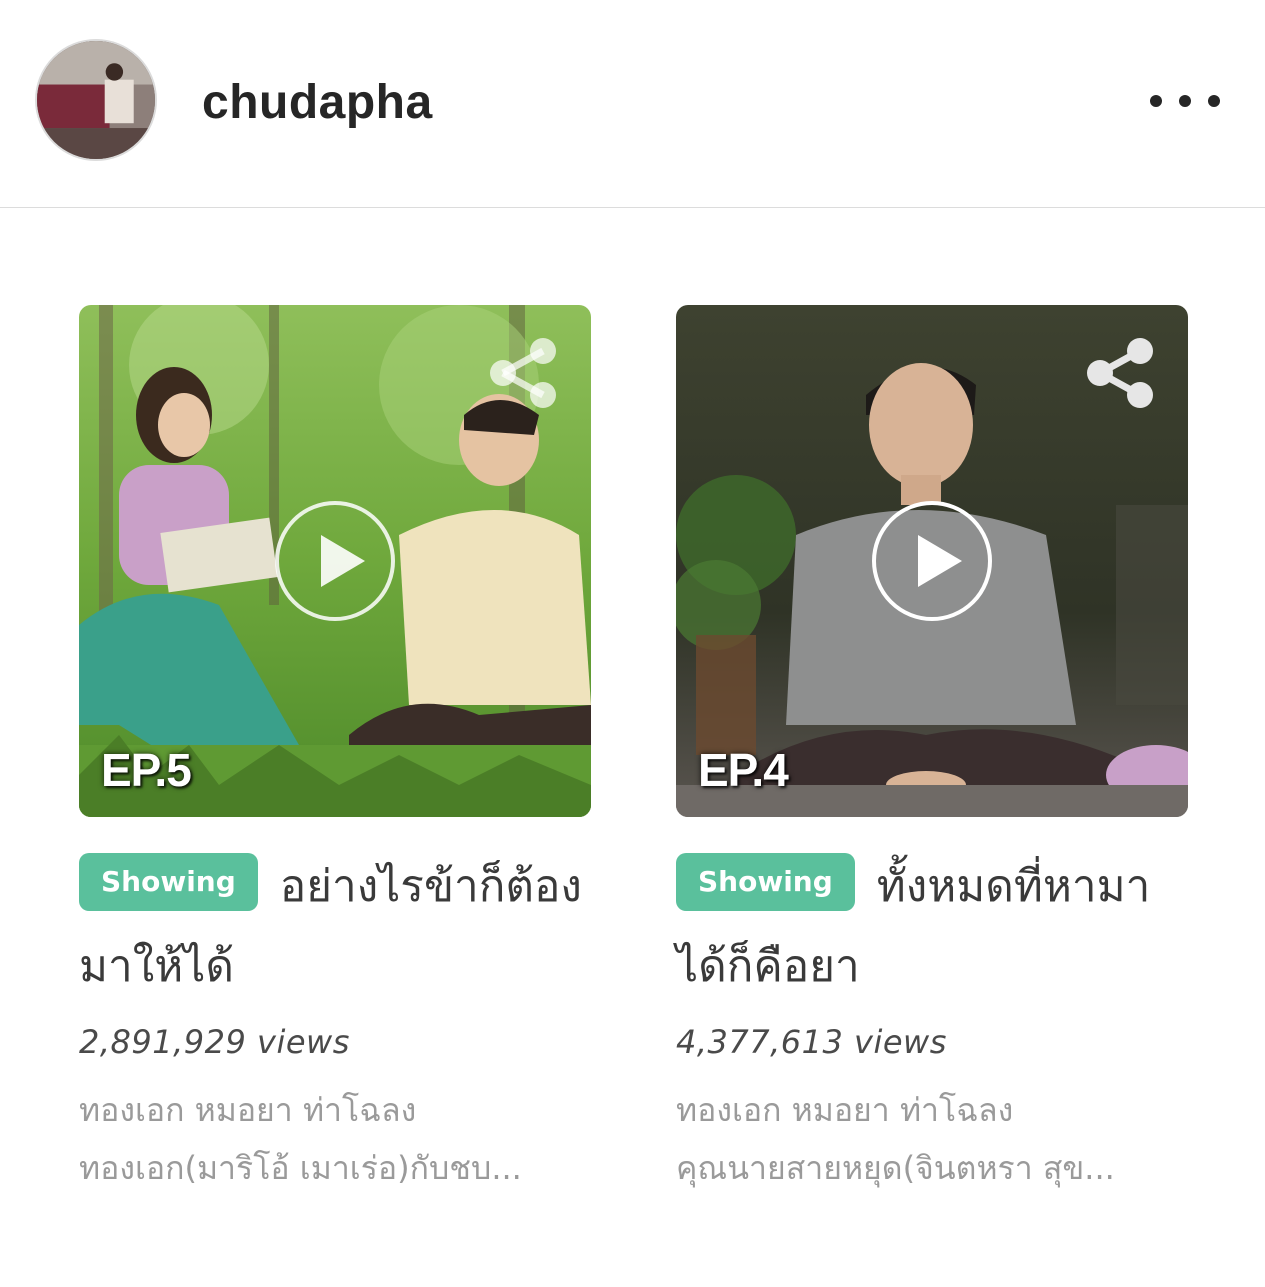  I want to click on video-title-block: Showing ทั้งหมดที่หามาได้ก็คือยา, so click(932, 927).